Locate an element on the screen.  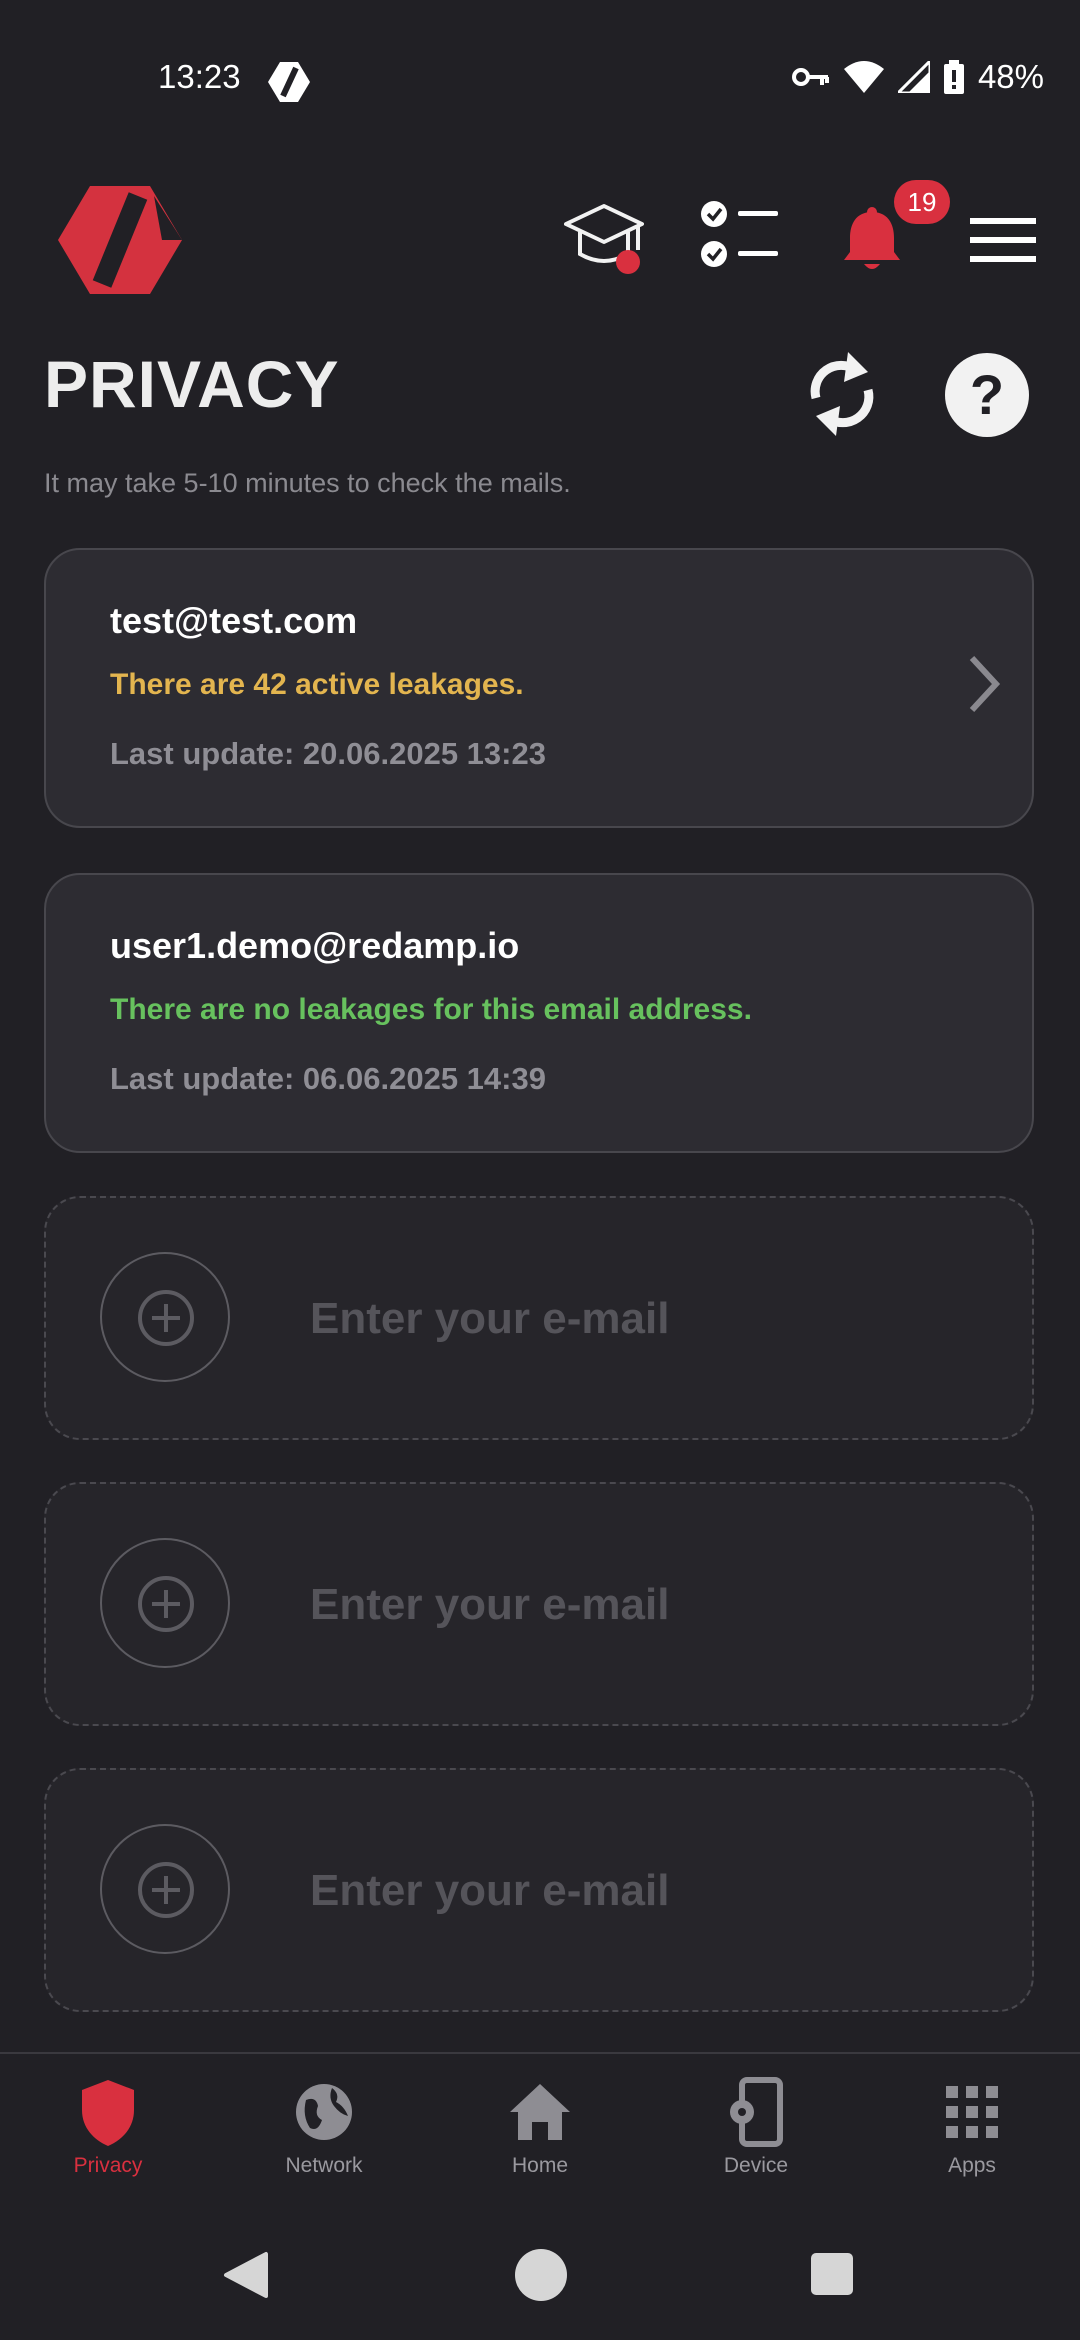
nav-item-device: Device is located at coordinates (756, 2128).